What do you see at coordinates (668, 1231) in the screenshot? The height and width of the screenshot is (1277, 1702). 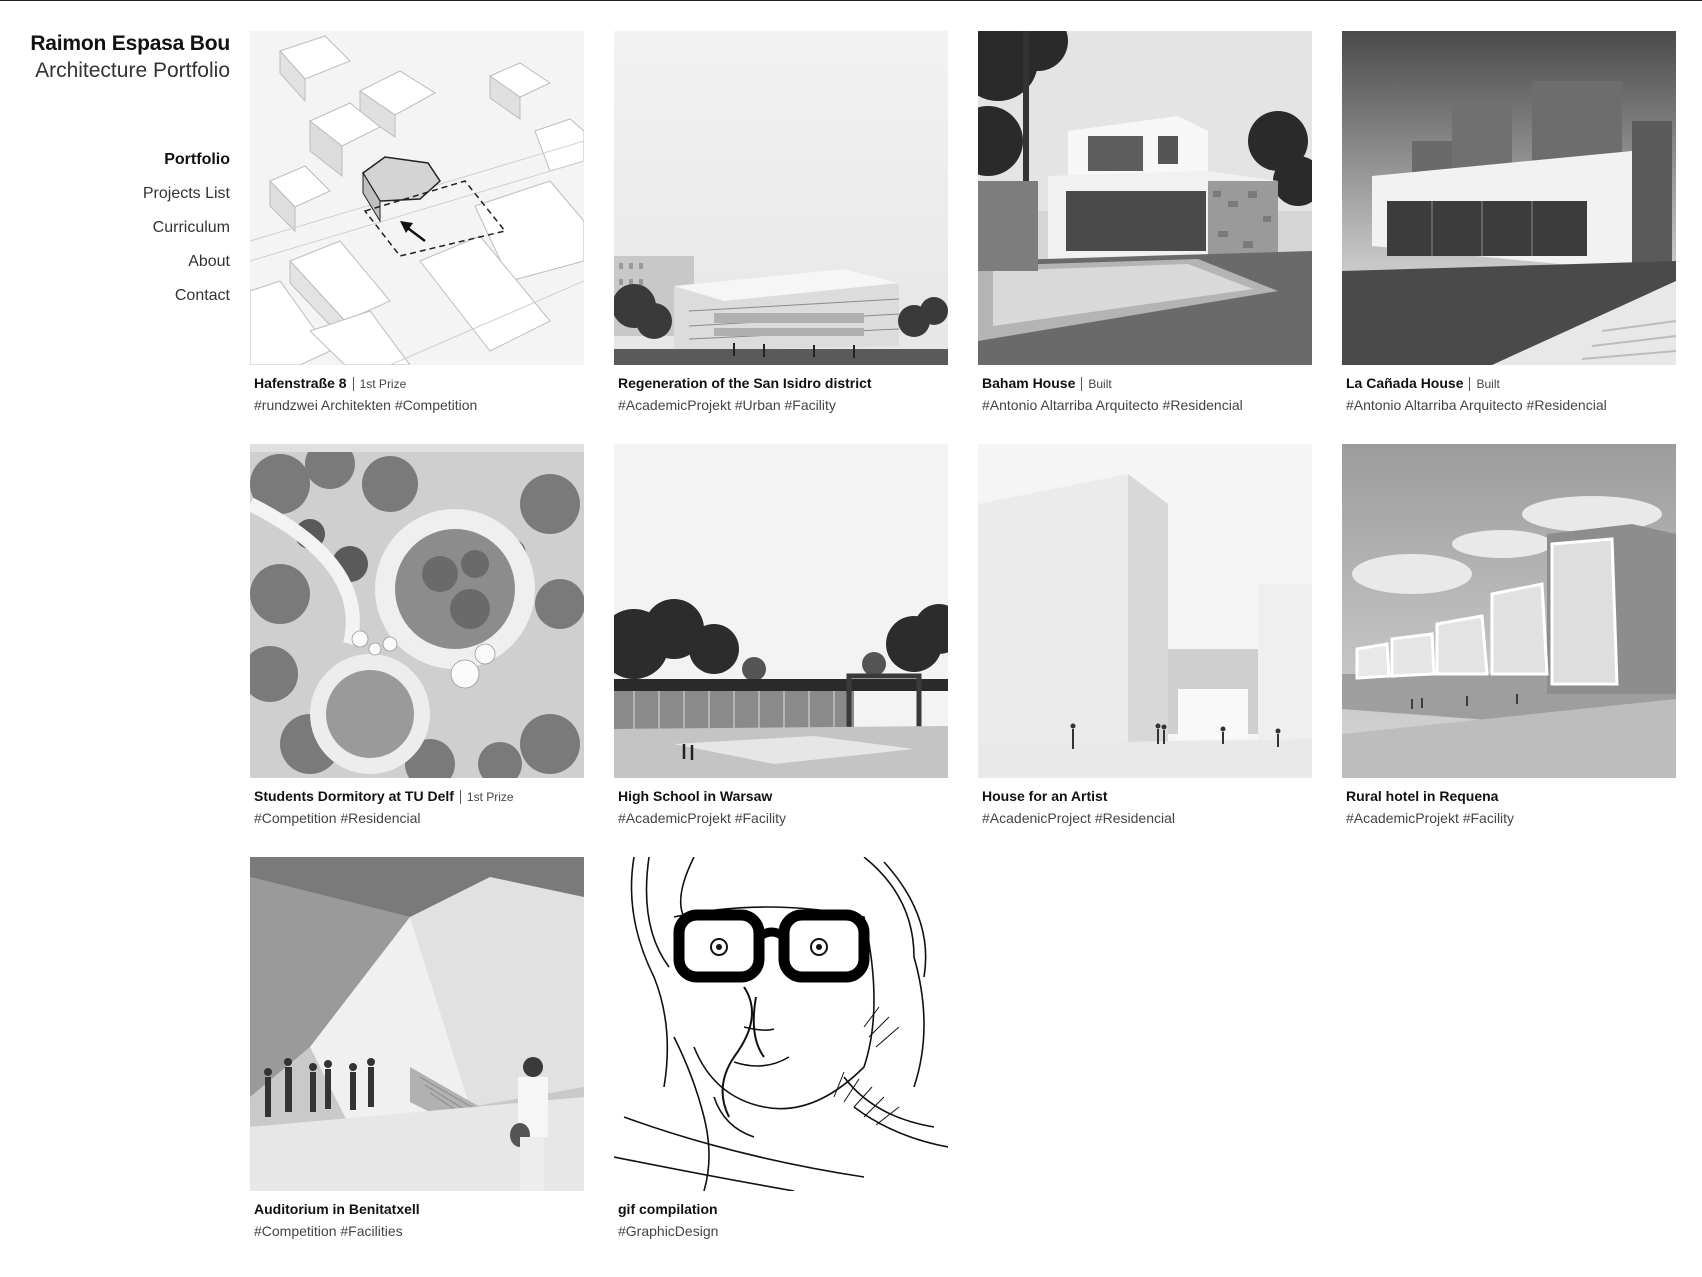 I see `project-tags: #GraphicDesign` at bounding box center [668, 1231].